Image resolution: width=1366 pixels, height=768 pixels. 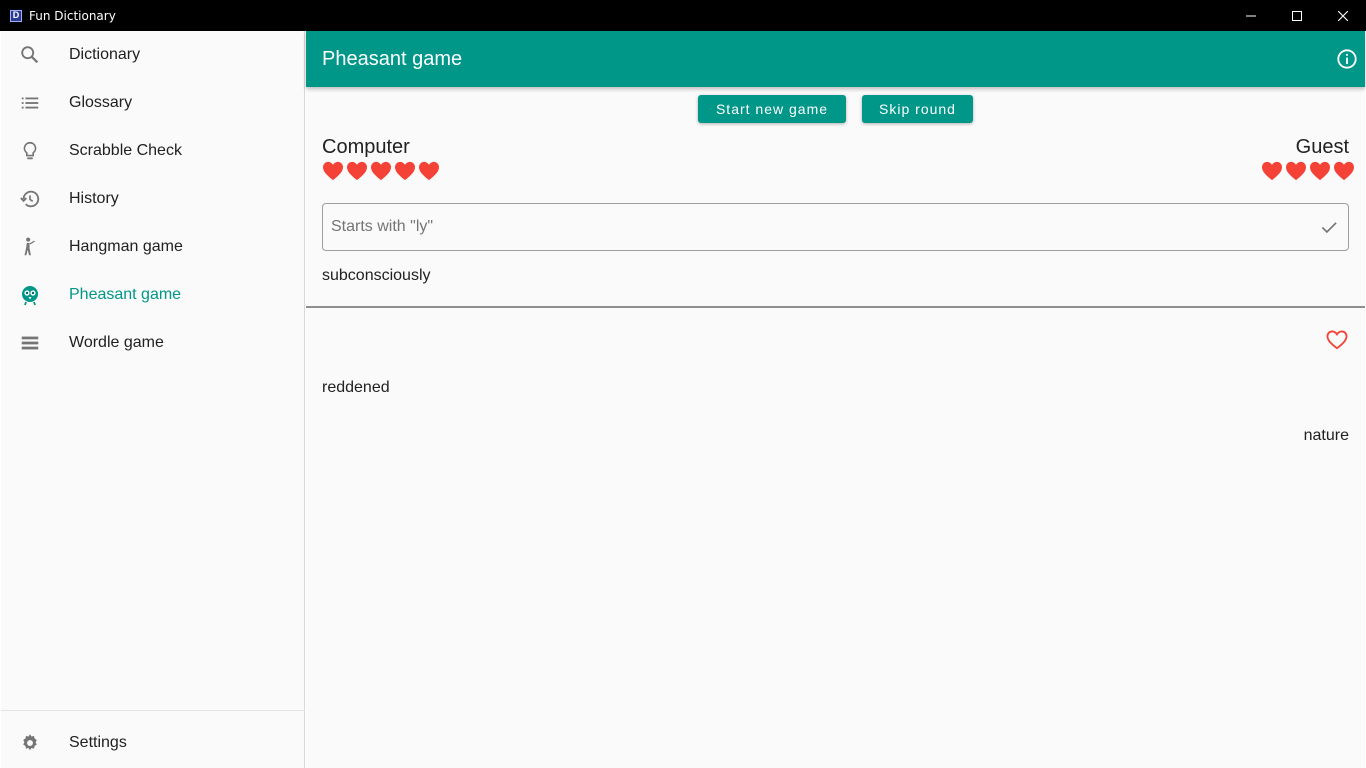 I want to click on info-button, so click(x=1347, y=59).